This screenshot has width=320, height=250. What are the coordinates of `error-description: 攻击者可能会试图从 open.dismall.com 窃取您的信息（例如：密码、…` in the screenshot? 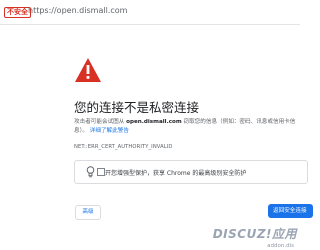 It's located at (187, 127).